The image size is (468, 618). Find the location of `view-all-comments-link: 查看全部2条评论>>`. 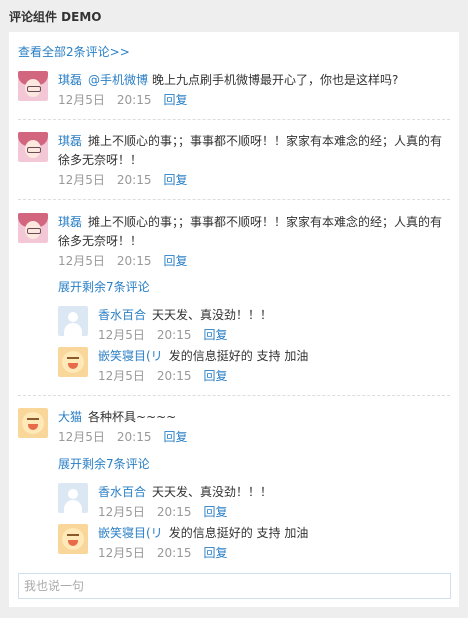

view-all-comments-link: 查看全部2条评论>> is located at coordinates (74, 51).